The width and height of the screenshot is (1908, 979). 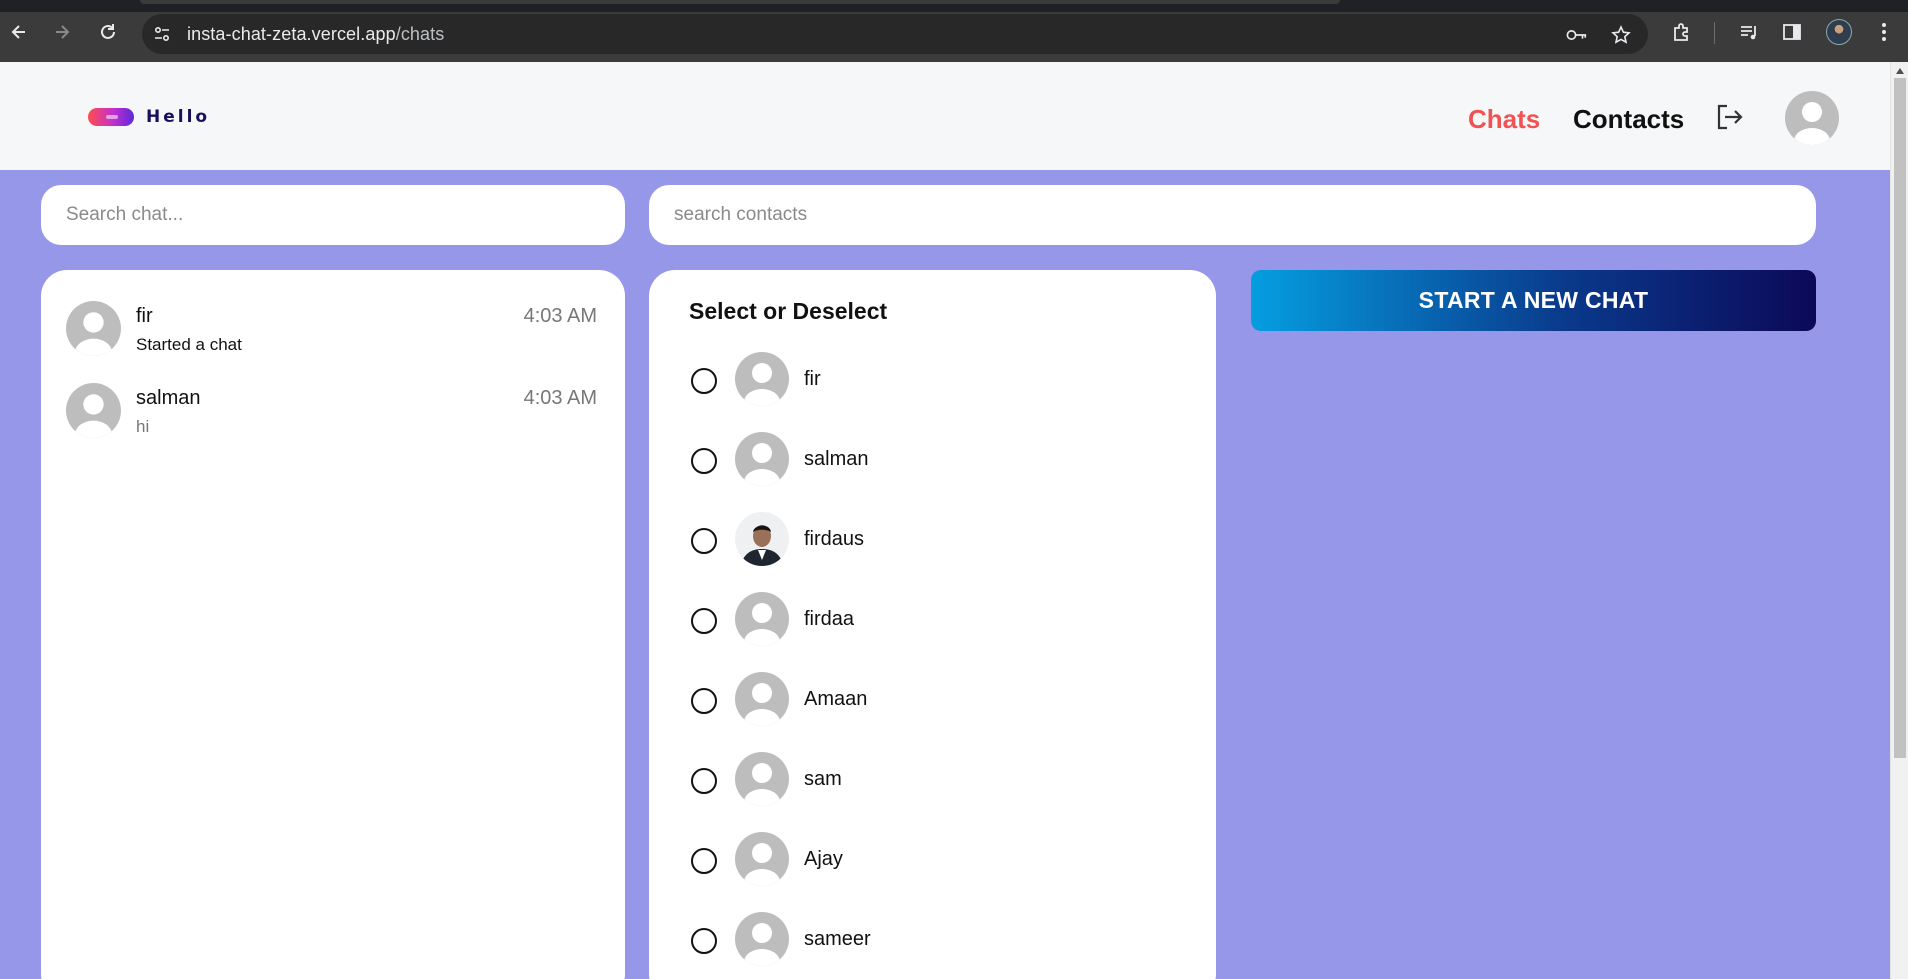 I want to click on scrollbar-thumb, so click(x=1900, y=418).